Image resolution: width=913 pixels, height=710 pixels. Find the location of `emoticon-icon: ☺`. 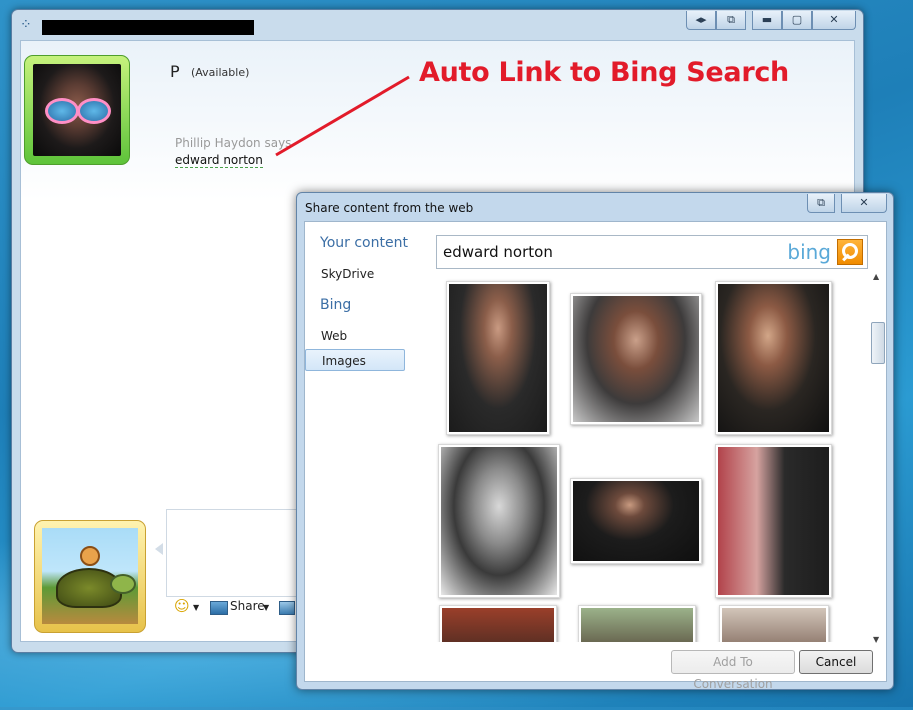

emoticon-icon: ☺ is located at coordinates (182, 606).